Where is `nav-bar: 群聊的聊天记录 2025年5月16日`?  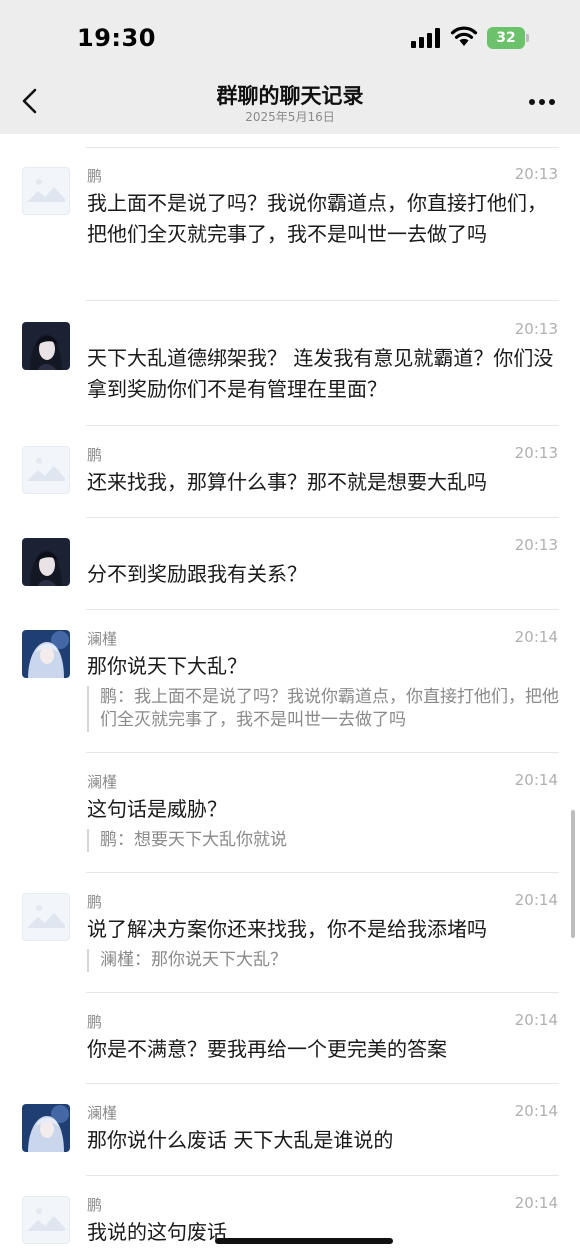 nav-bar: 群聊的聊天记录 2025年5月16日 is located at coordinates (290, 102).